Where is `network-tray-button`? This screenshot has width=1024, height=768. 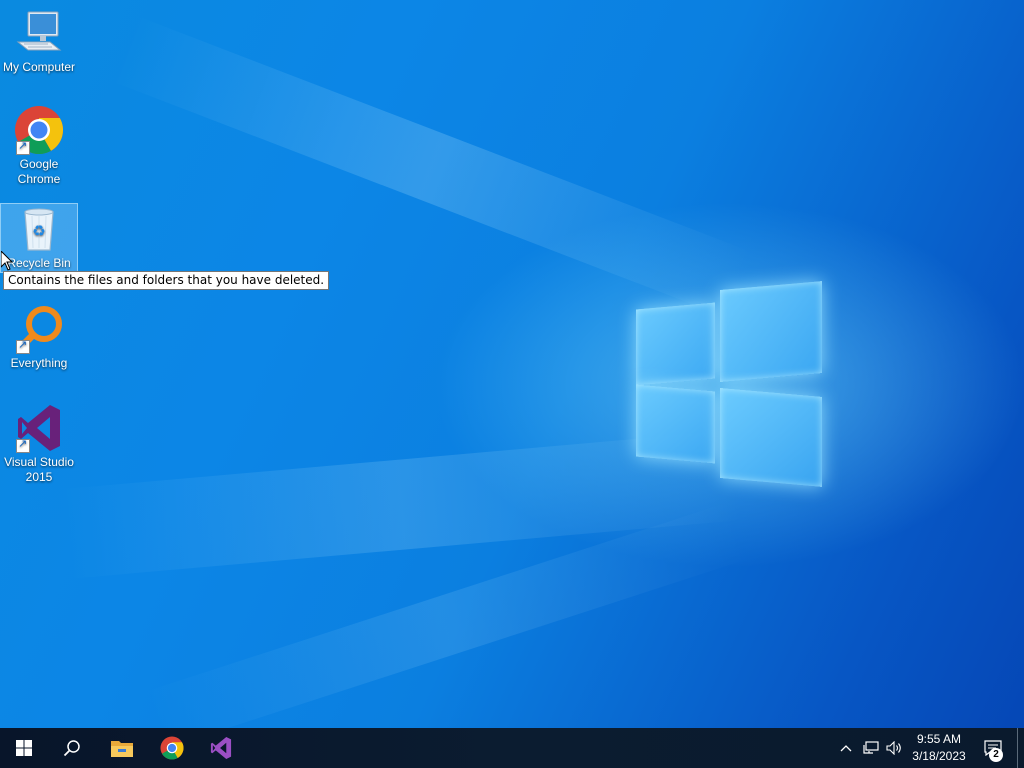
network-tray-button is located at coordinates (871, 748).